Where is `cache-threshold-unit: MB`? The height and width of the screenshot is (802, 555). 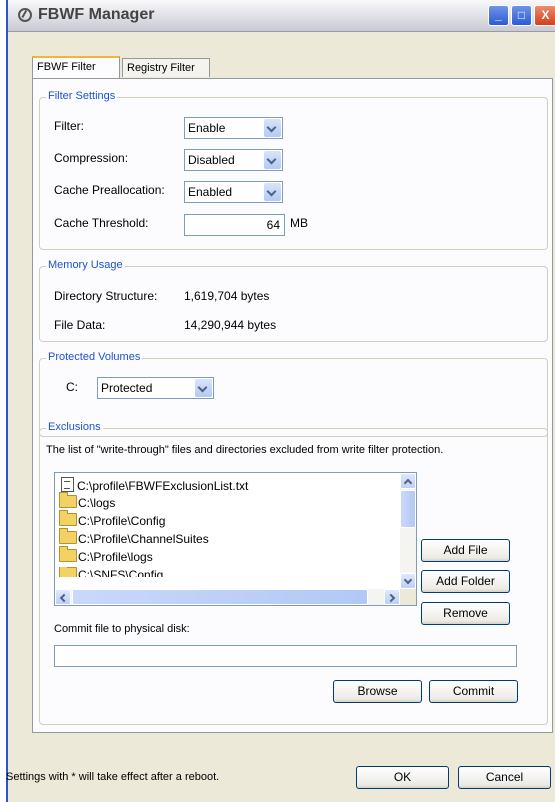 cache-threshold-unit: MB is located at coordinates (299, 223).